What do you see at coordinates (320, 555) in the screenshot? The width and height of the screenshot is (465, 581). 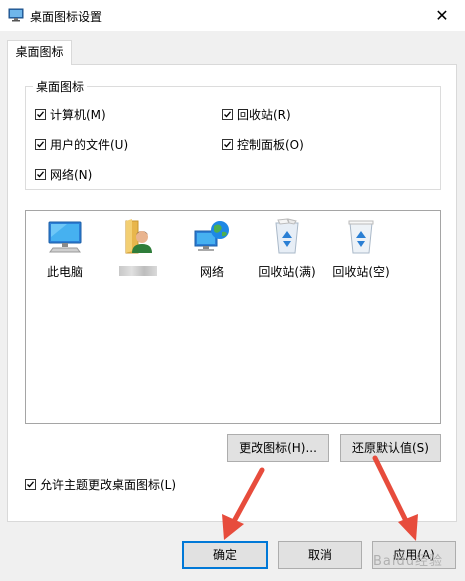 I see `cancel-button: 取消` at bounding box center [320, 555].